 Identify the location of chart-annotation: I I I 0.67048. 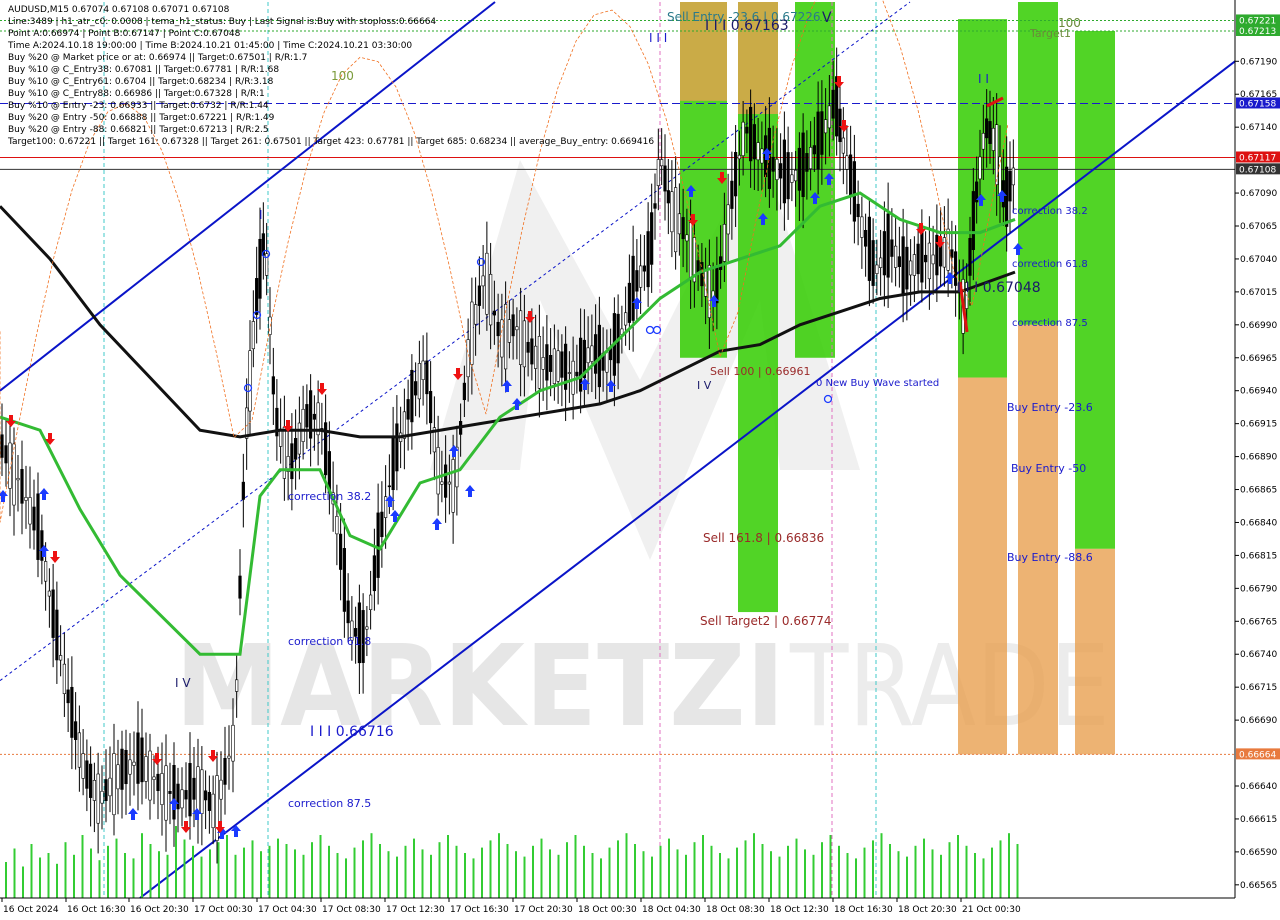
(999, 288).